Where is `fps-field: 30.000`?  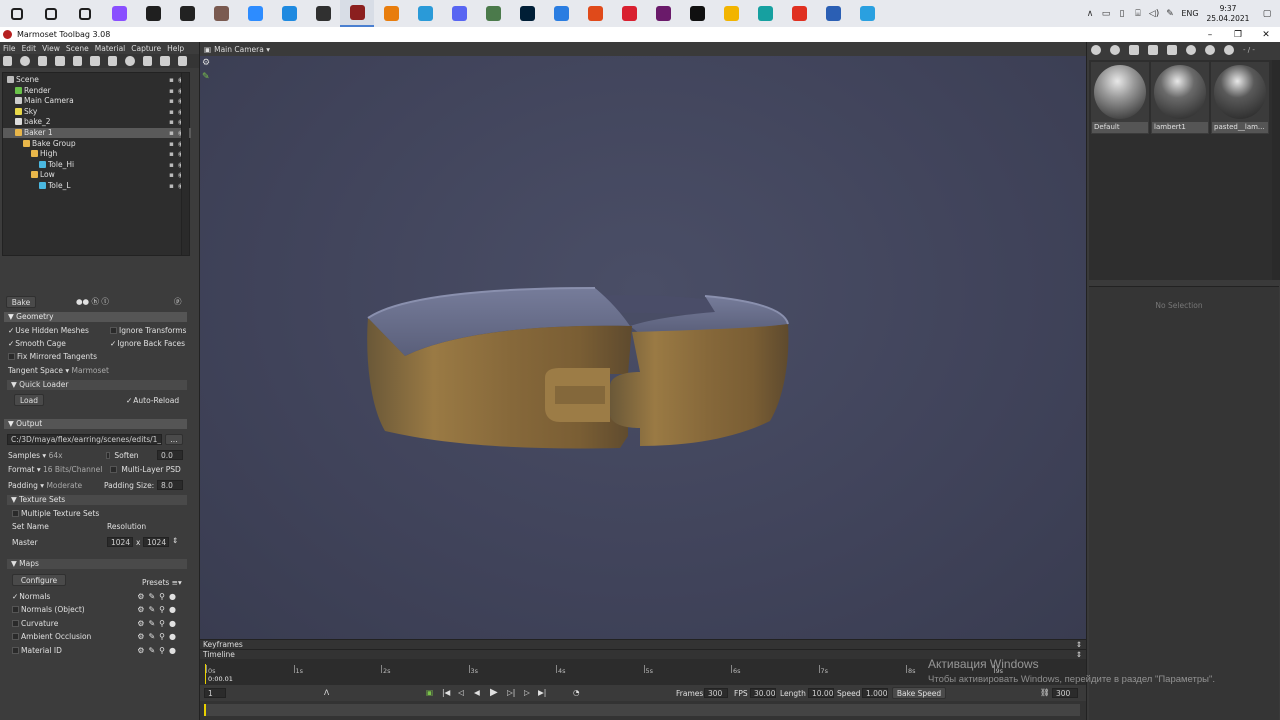
fps-field: 30.000 is located at coordinates (763, 693).